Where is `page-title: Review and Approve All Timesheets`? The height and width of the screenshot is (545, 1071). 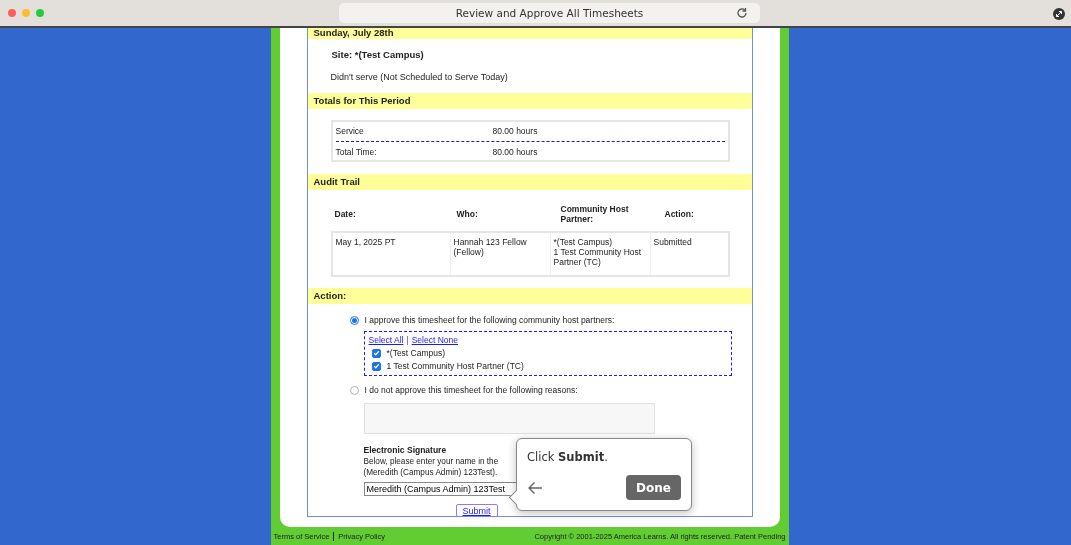
page-title: Review and Approve All Timesheets is located at coordinates (549, 13).